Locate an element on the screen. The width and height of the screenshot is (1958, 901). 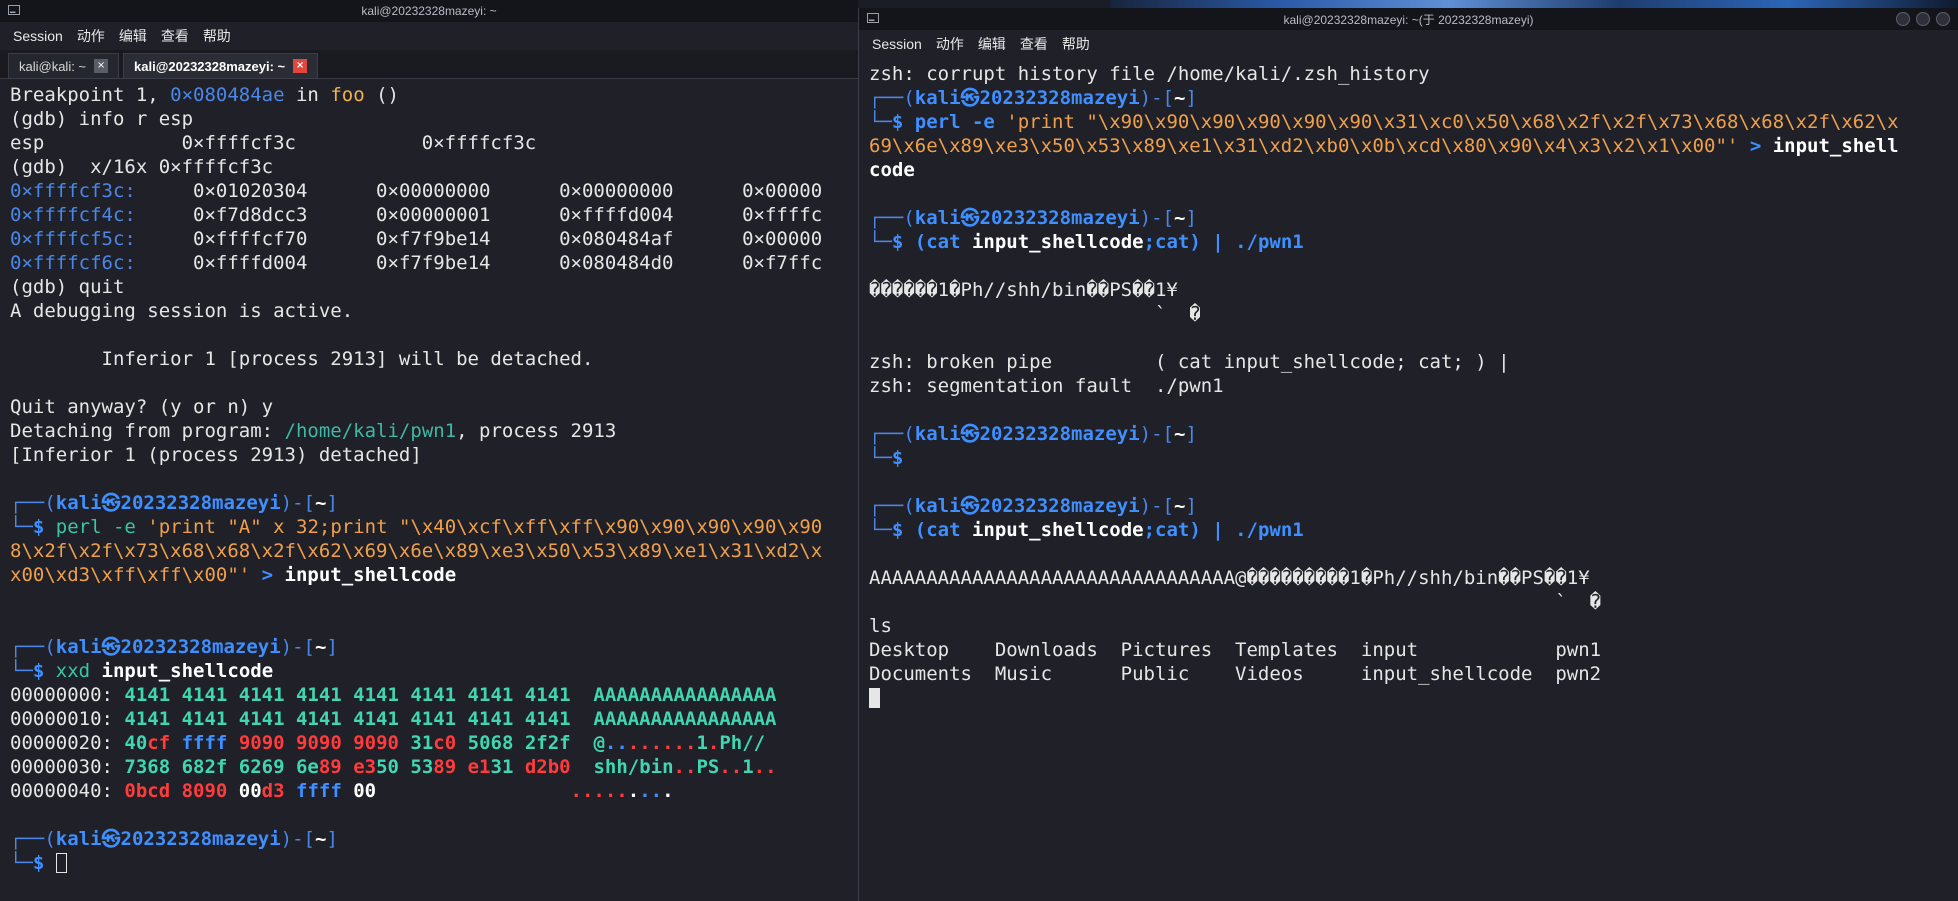
terminal-text: esp 0×ffffcf3c 0×ffffcf3c is located at coordinates (273, 143).